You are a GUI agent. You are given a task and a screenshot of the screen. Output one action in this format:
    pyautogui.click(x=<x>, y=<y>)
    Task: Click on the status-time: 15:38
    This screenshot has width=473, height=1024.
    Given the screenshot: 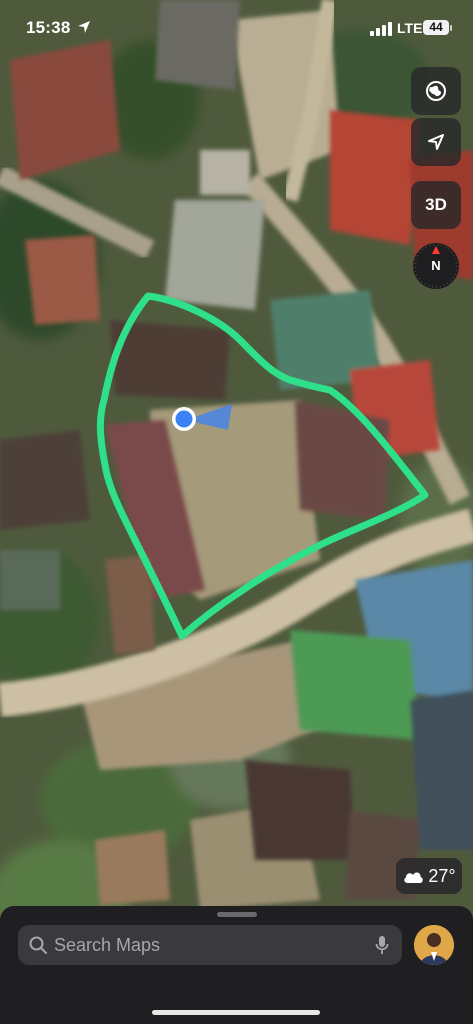 What is the action you would take?
    pyautogui.click(x=48, y=27)
    